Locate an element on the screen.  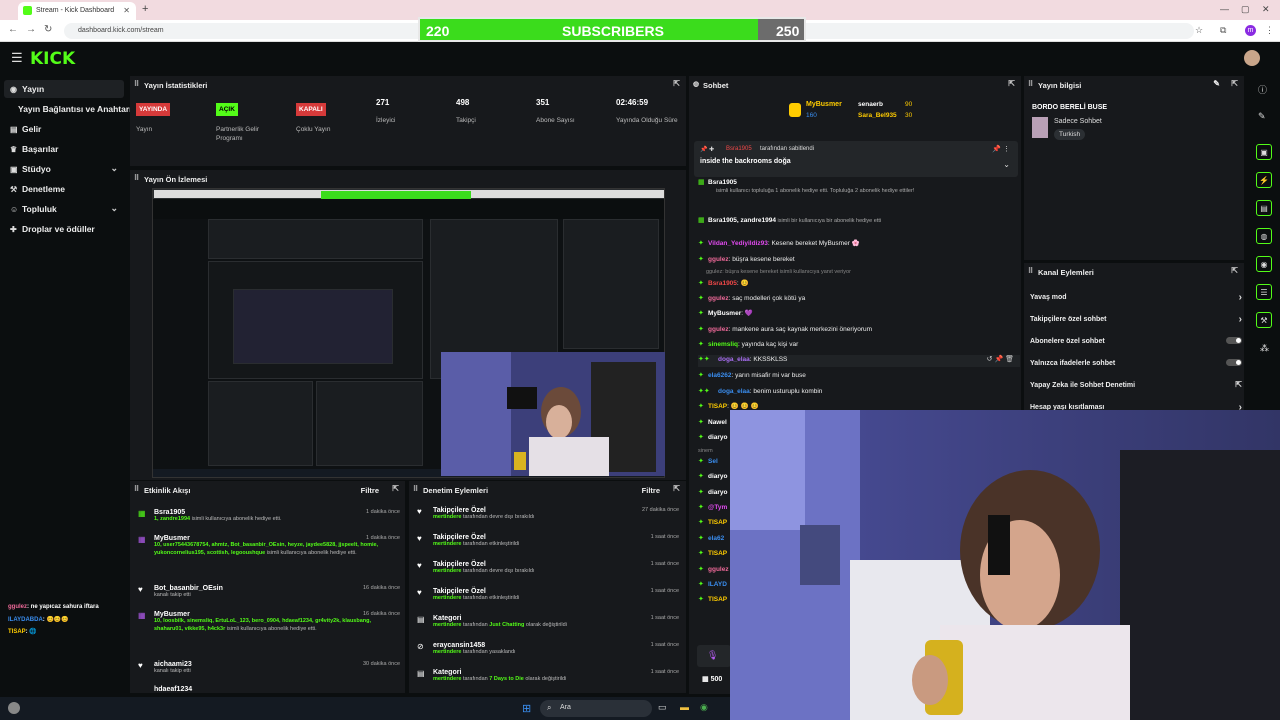
emote-only-toggle is located at coordinates (1234, 362).